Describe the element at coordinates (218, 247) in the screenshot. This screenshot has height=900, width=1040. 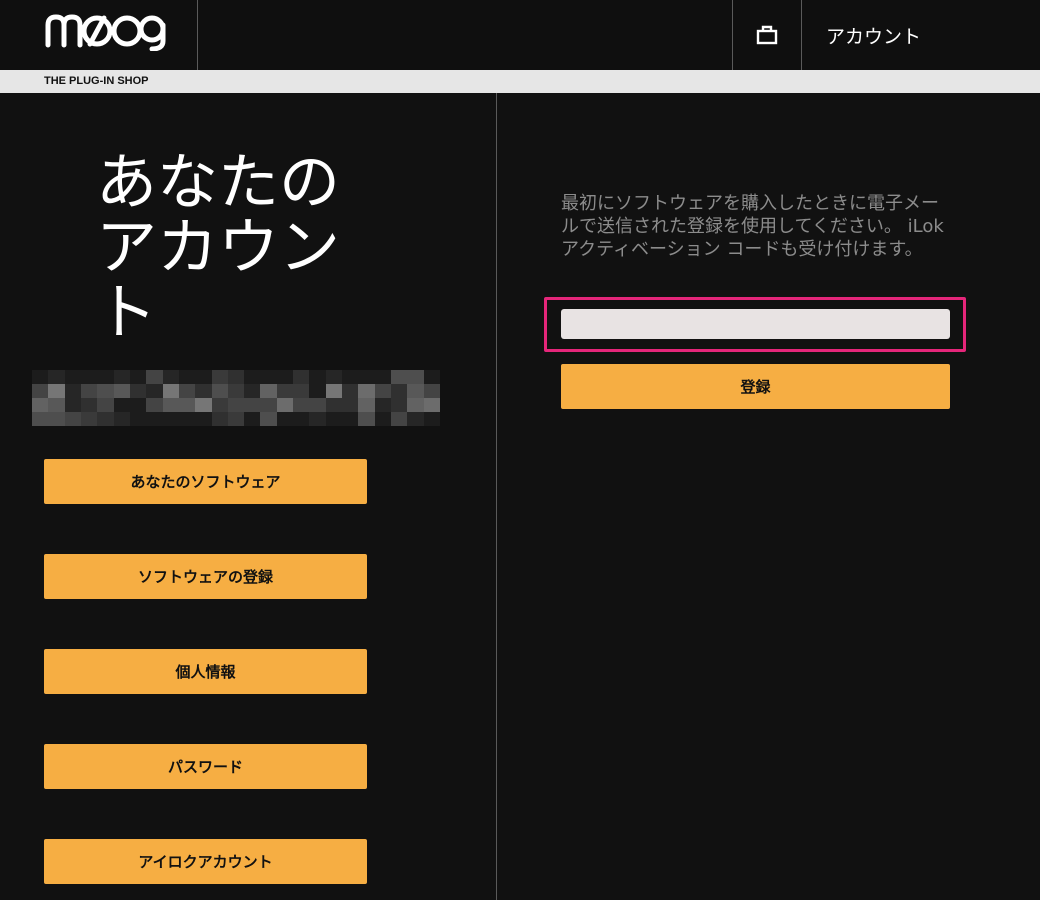
I see `page-title: あなたのアカウント` at that location.